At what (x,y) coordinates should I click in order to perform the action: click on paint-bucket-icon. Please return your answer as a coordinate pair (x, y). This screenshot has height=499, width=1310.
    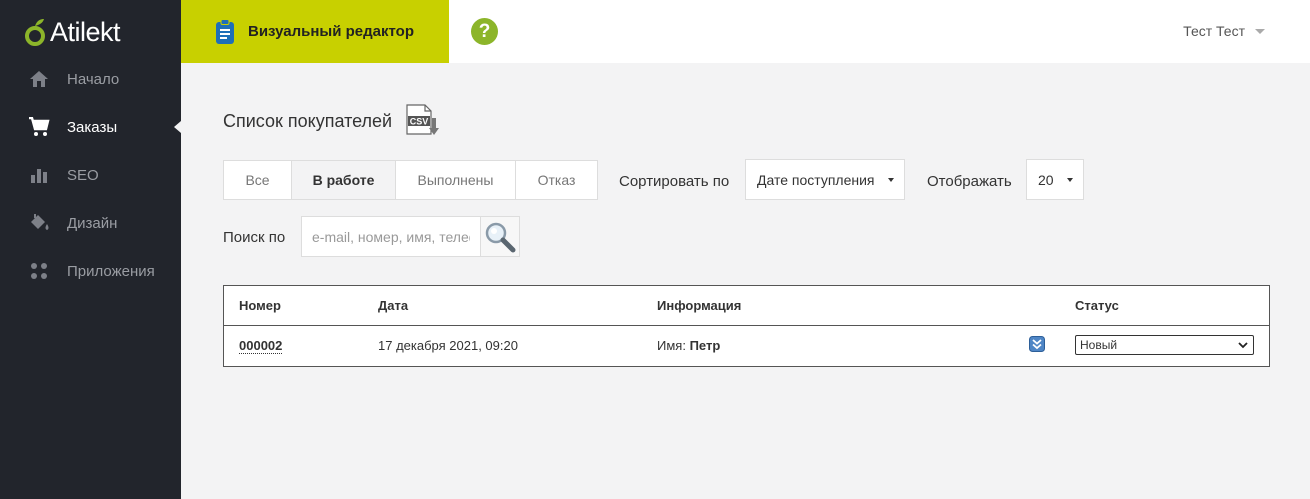
    Looking at the image, I should click on (39, 223).